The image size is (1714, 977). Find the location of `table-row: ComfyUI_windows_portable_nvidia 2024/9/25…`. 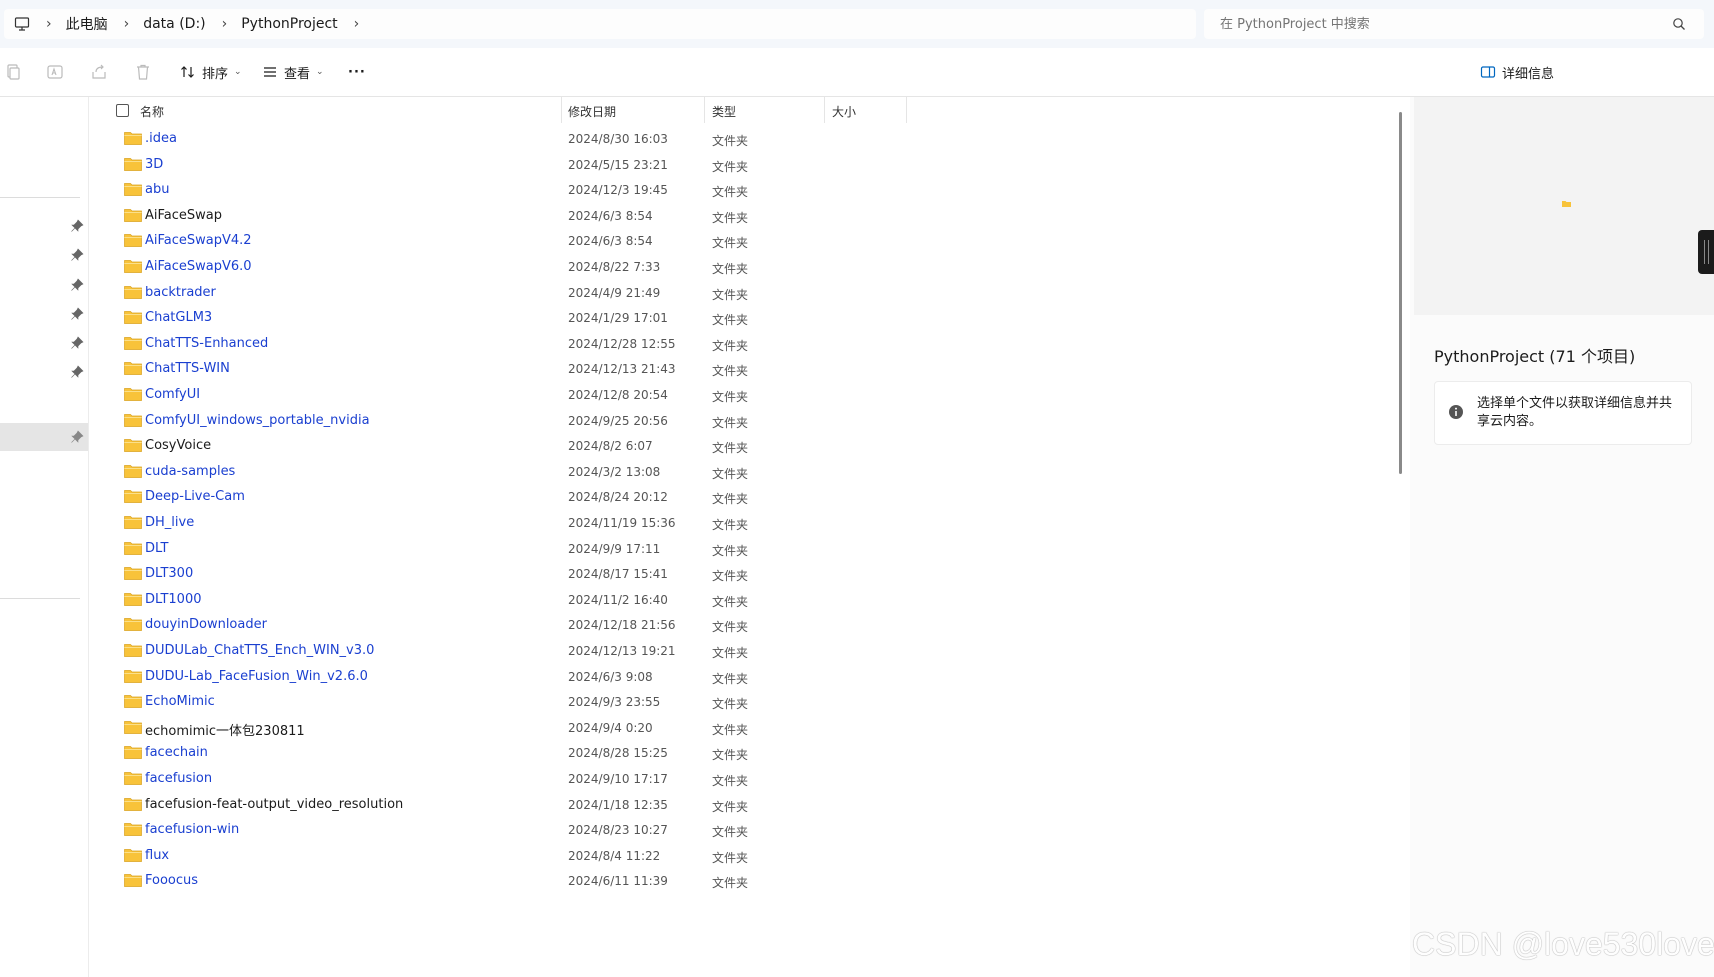

table-row: ComfyUI_windows_portable_nvidia 2024/9/25… is located at coordinates (747, 421).